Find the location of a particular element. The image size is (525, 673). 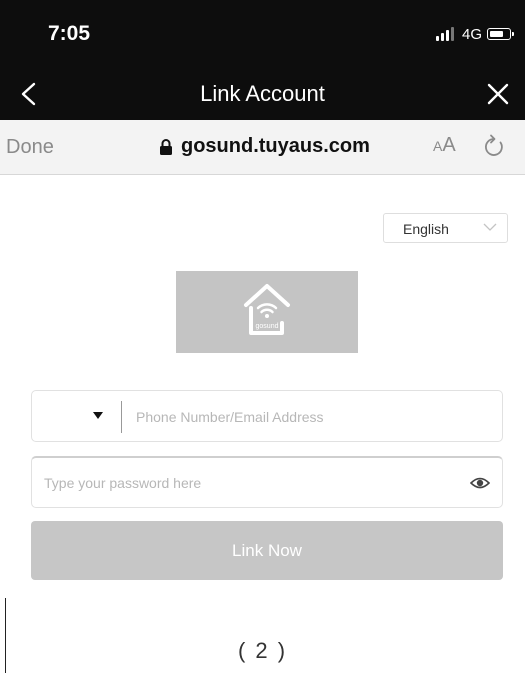

brand-logo: gosund is located at coordinates (267, 312).